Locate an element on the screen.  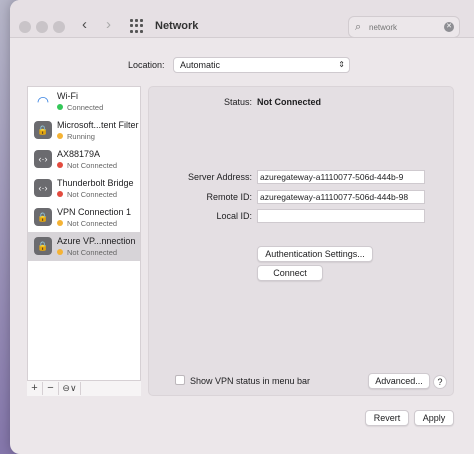
service-item-azure-vpn: 🔒 Azure VP...nnection Not Connected is located at coordinates (84, 246).